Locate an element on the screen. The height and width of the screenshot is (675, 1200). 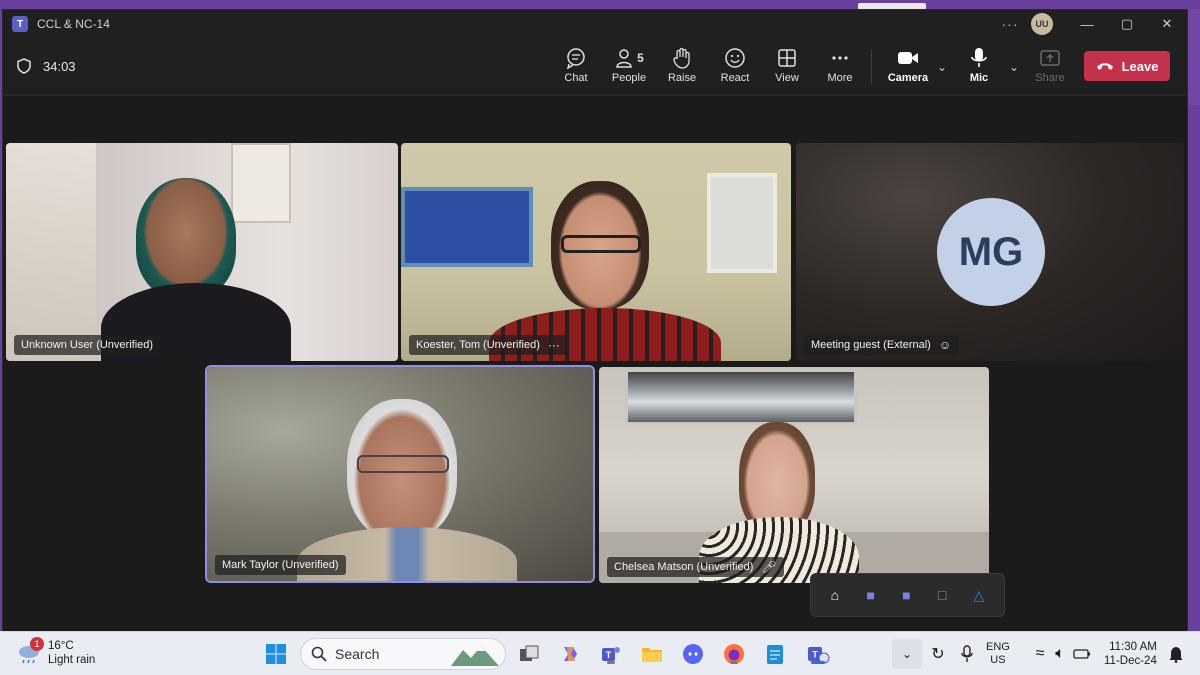
show-hidden-icons-button: ⌄ is located at coordinates (907, 654).